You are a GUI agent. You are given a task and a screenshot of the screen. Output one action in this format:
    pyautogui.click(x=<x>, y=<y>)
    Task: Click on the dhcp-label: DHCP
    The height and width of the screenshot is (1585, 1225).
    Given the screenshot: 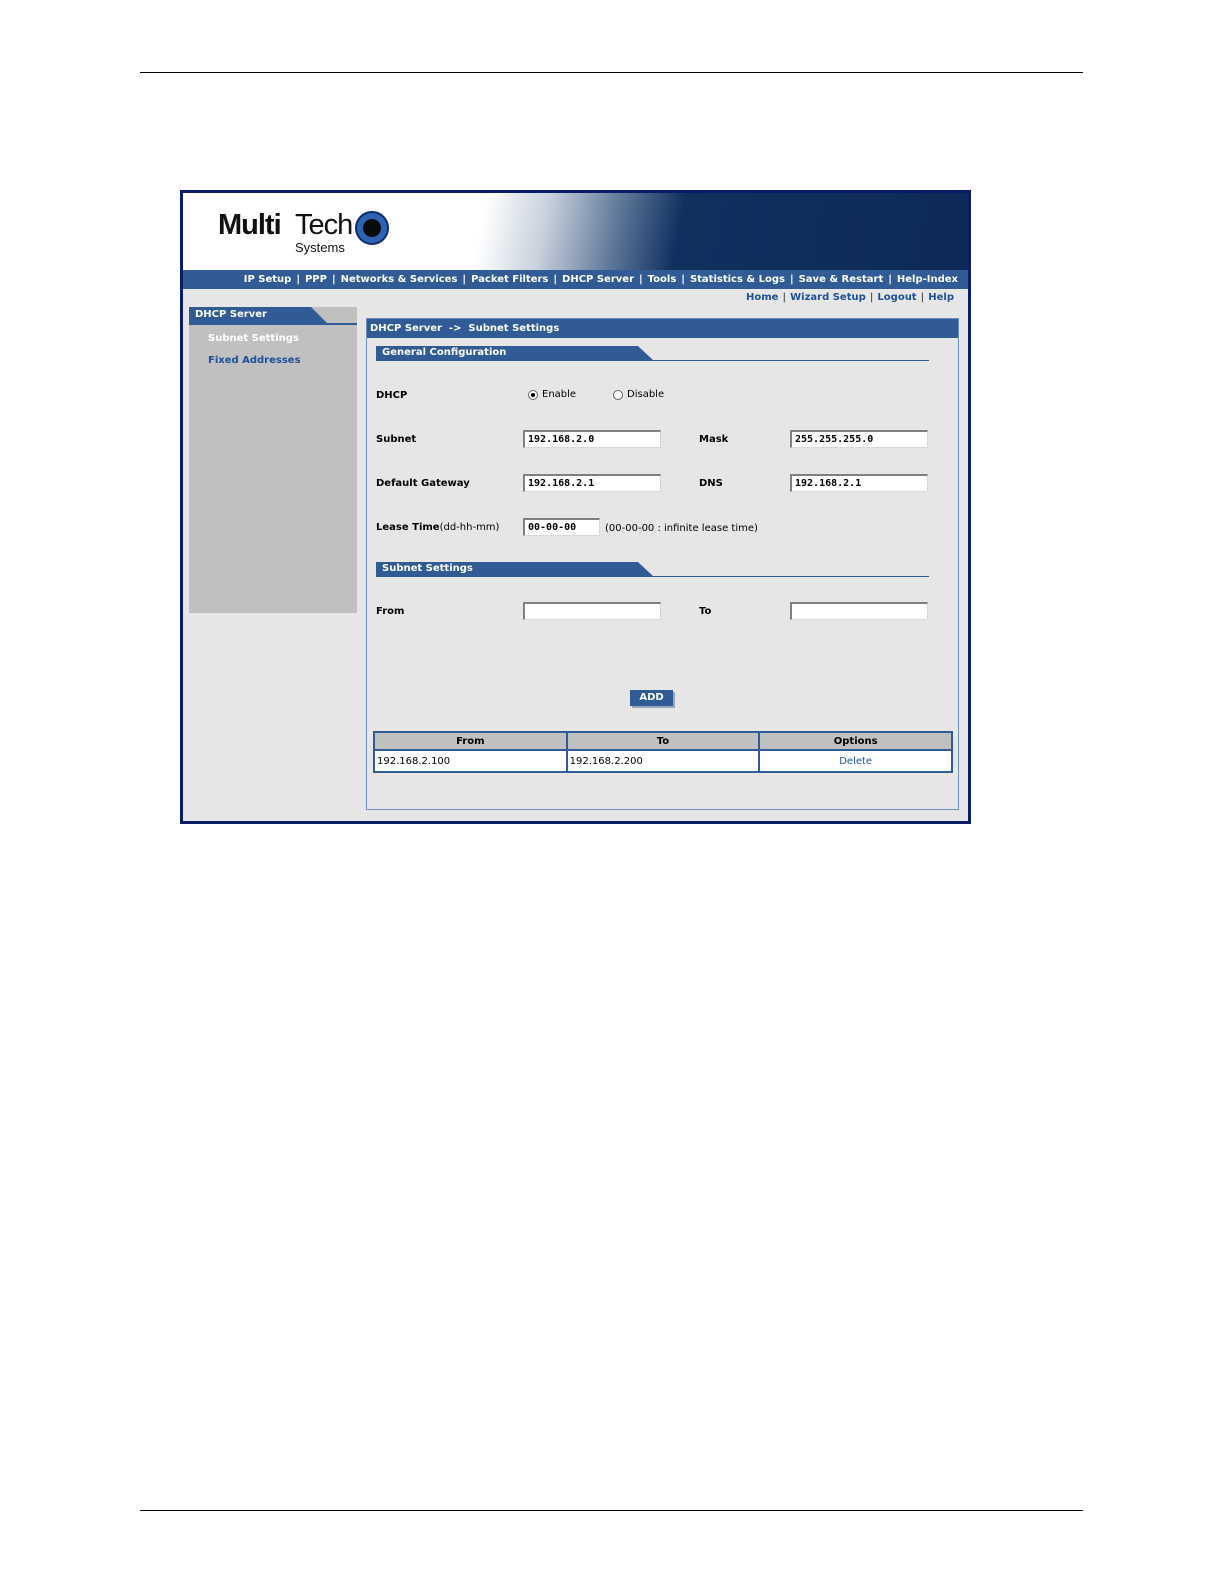 What is the action you would take?
    pyautogui.click(x=392, y=395)
    